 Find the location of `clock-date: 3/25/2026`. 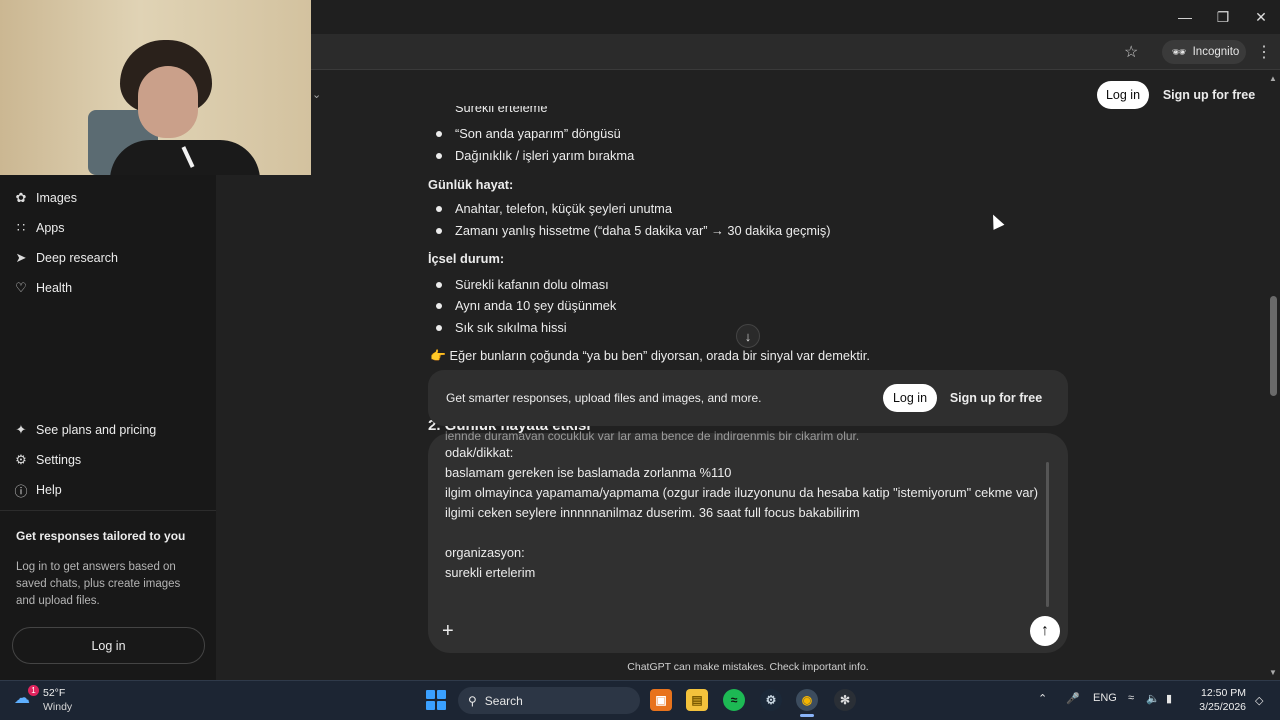

clock-date: 3/25/2026 is located at coordinates (1221, 707).